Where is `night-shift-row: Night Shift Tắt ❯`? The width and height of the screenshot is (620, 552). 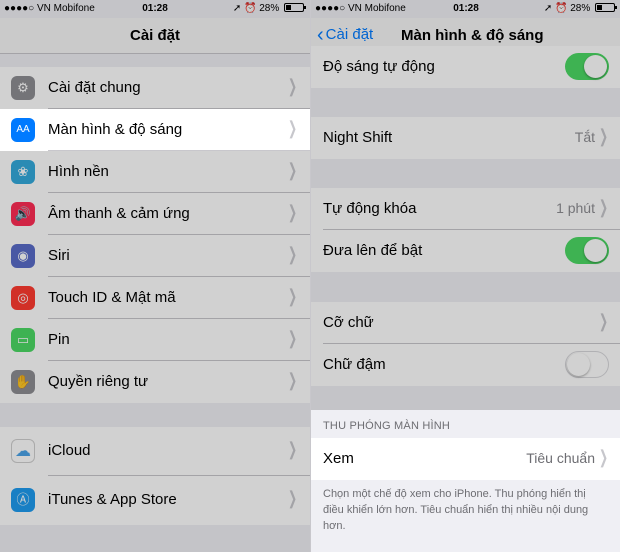
night-shift-row: Night Shift Tắt ❯ is located at coordinates (465, 138).